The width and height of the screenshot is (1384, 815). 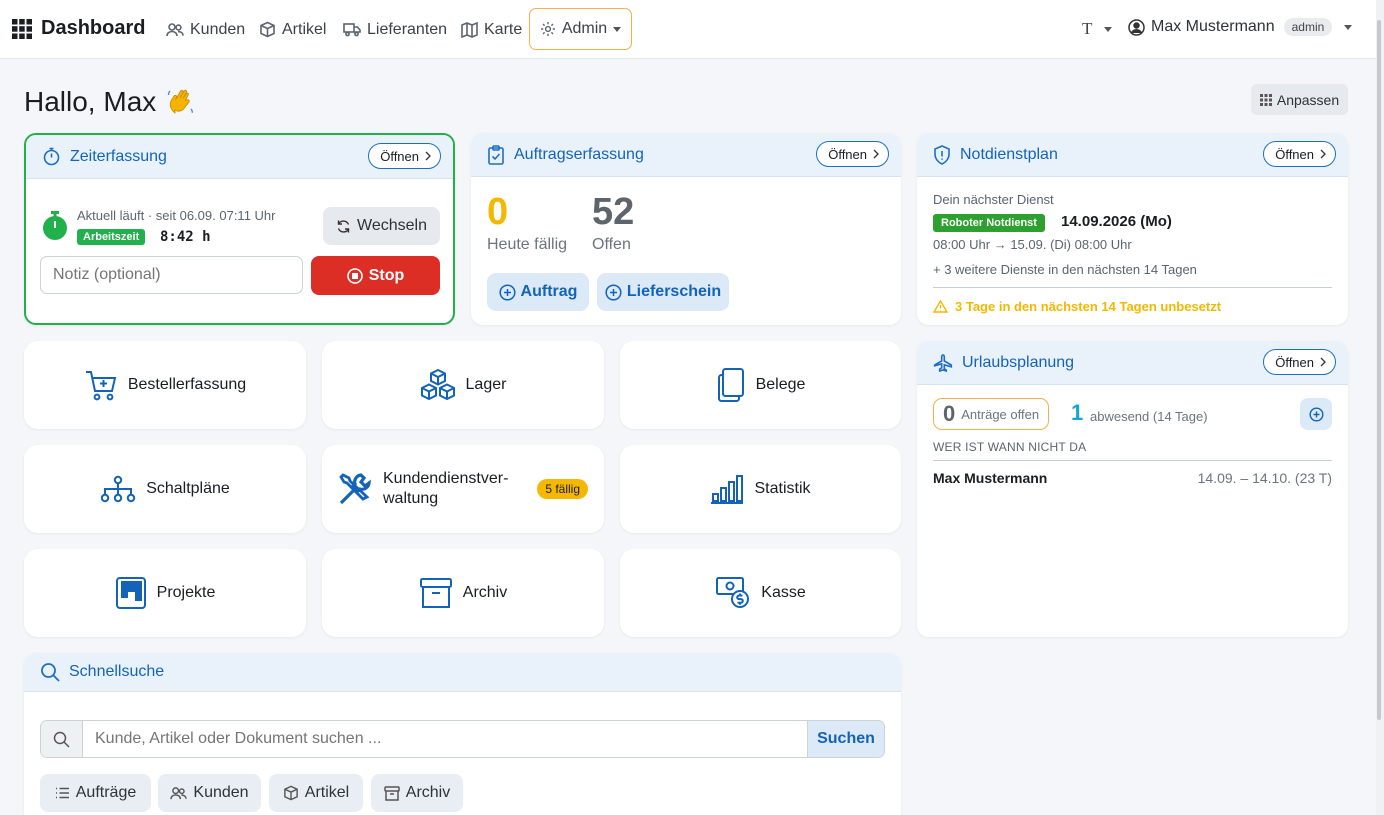 What do you see at coordinates (485, 592) in the screenshot?
I see `tile-label: Archiv` at bounding box center [485, 592].